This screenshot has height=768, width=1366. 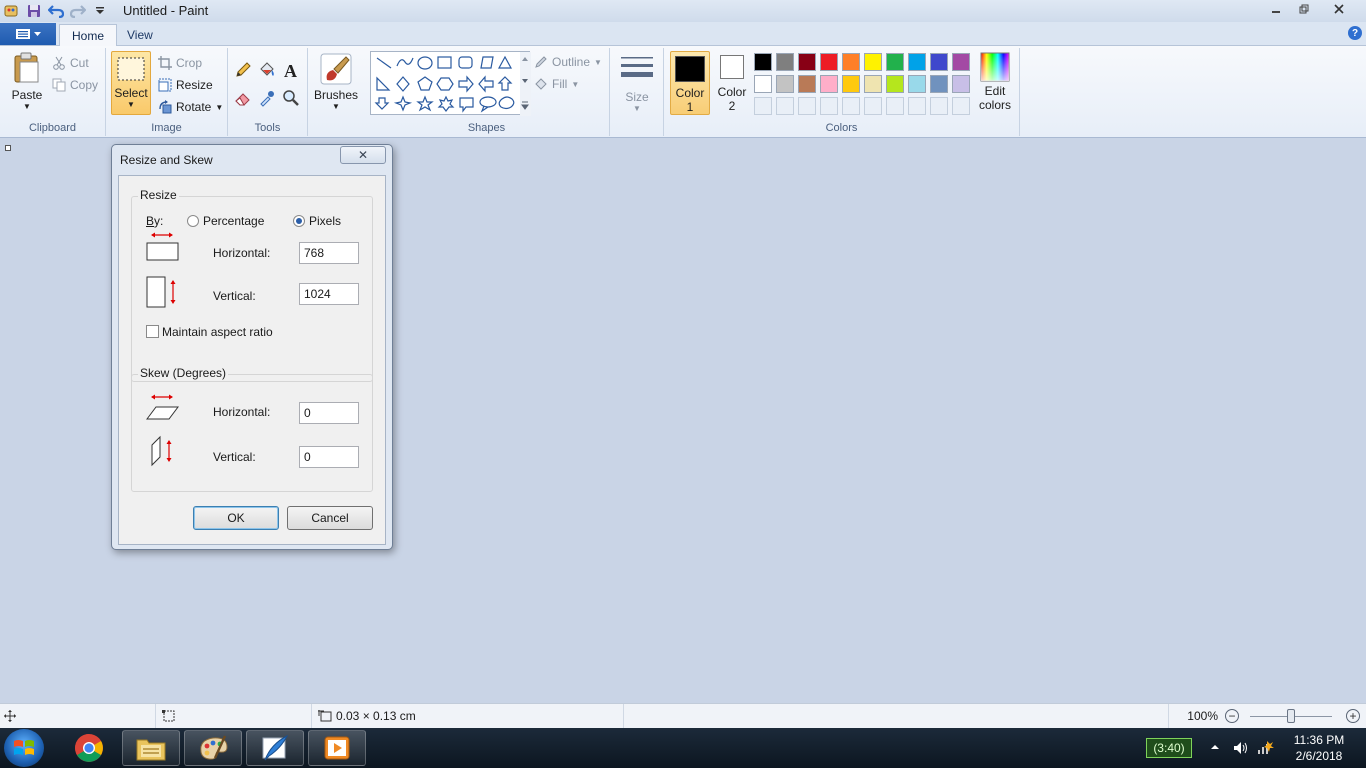 I want to click on cut-button: Cut, so click(x=70, y=63).